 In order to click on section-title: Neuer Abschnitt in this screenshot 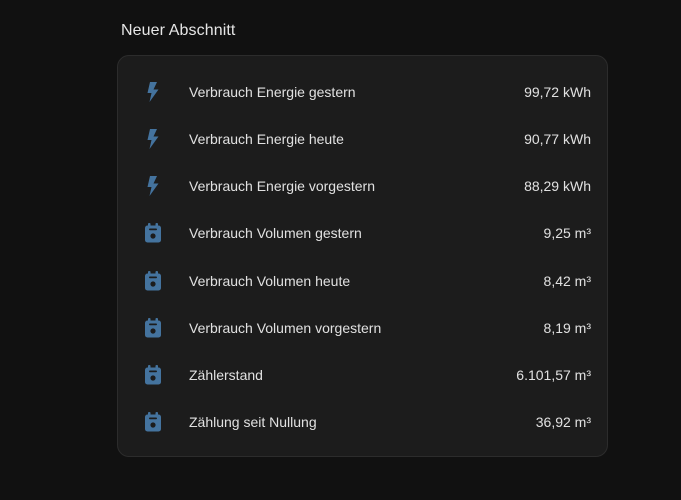, I will do `click(178, 30)`.